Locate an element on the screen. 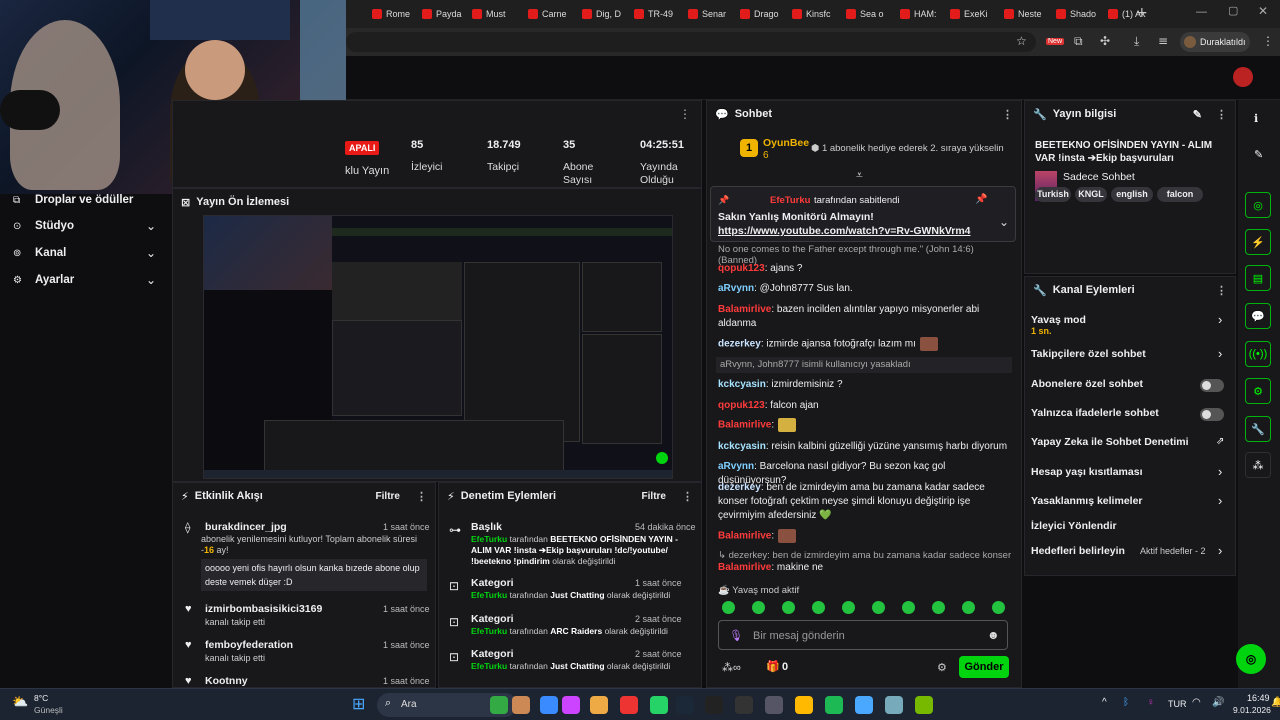 The image size is (1280, 720). browser-tab: Carne is located at coordinates (551, 14).